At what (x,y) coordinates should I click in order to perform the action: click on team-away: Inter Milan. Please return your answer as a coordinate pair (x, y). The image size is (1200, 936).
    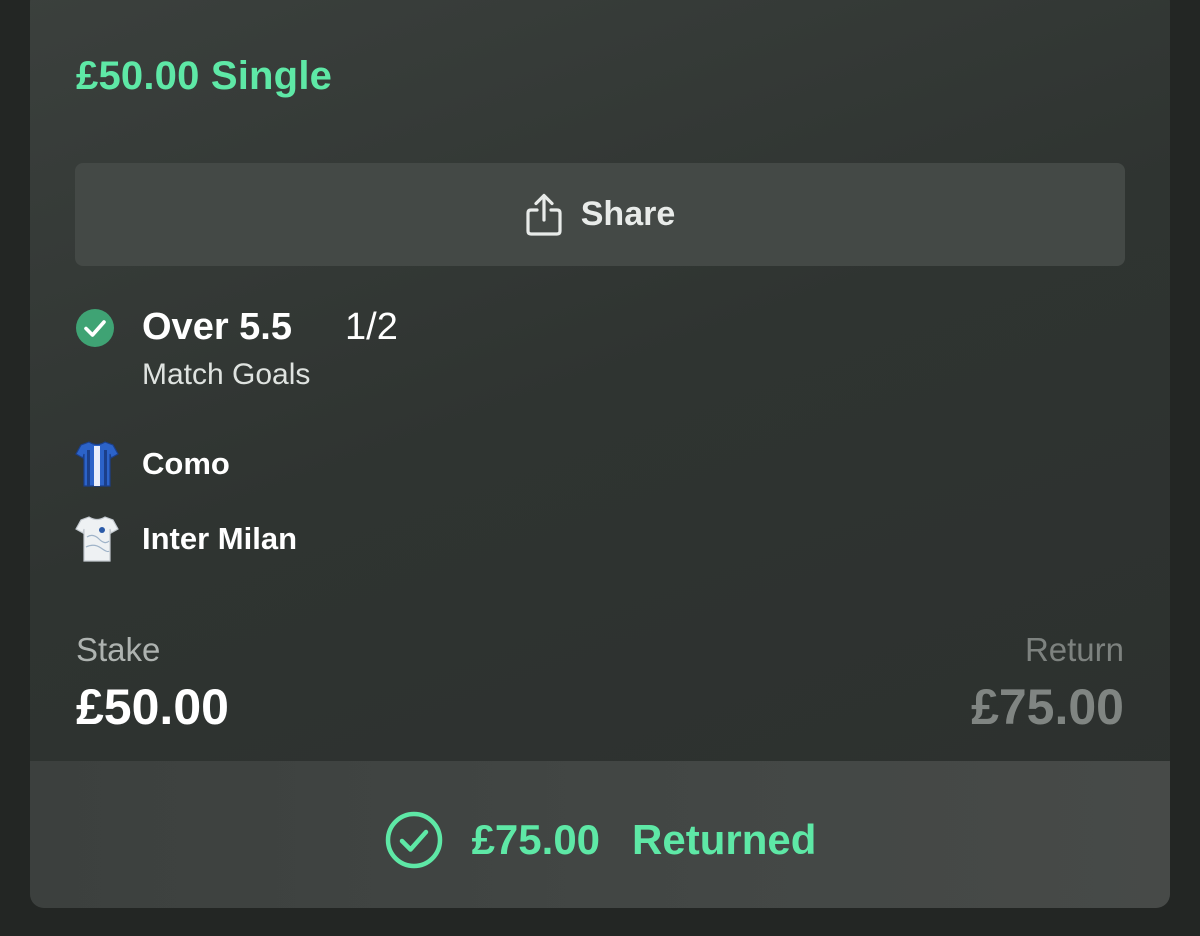
    Looking at the image, I should click on (186, 539).